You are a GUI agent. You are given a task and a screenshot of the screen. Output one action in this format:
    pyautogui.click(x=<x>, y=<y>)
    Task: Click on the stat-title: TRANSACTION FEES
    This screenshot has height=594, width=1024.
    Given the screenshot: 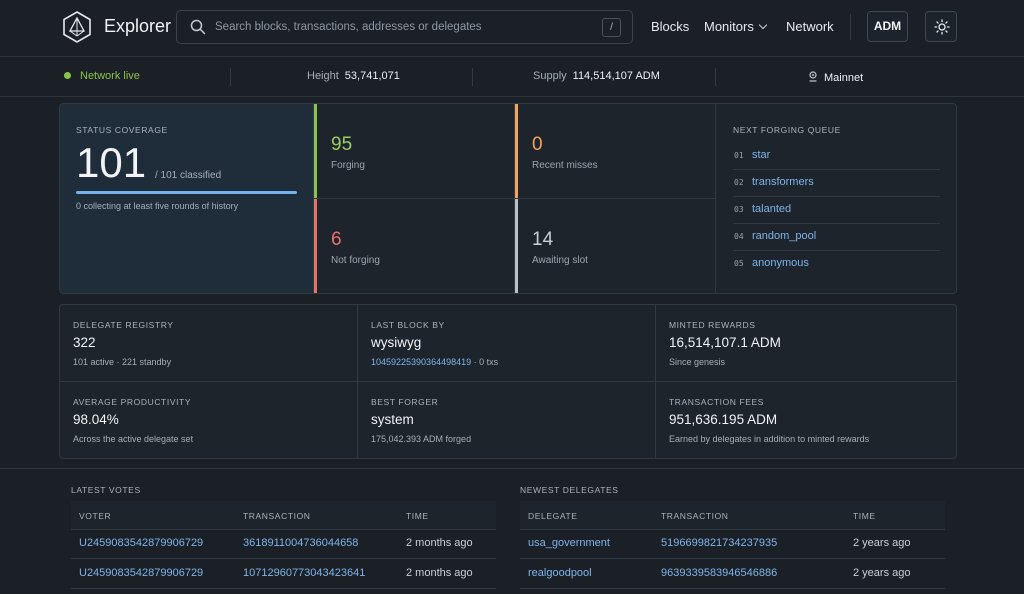 What is the action you would take?
    pyautogui.click(x=717, y=402)
    